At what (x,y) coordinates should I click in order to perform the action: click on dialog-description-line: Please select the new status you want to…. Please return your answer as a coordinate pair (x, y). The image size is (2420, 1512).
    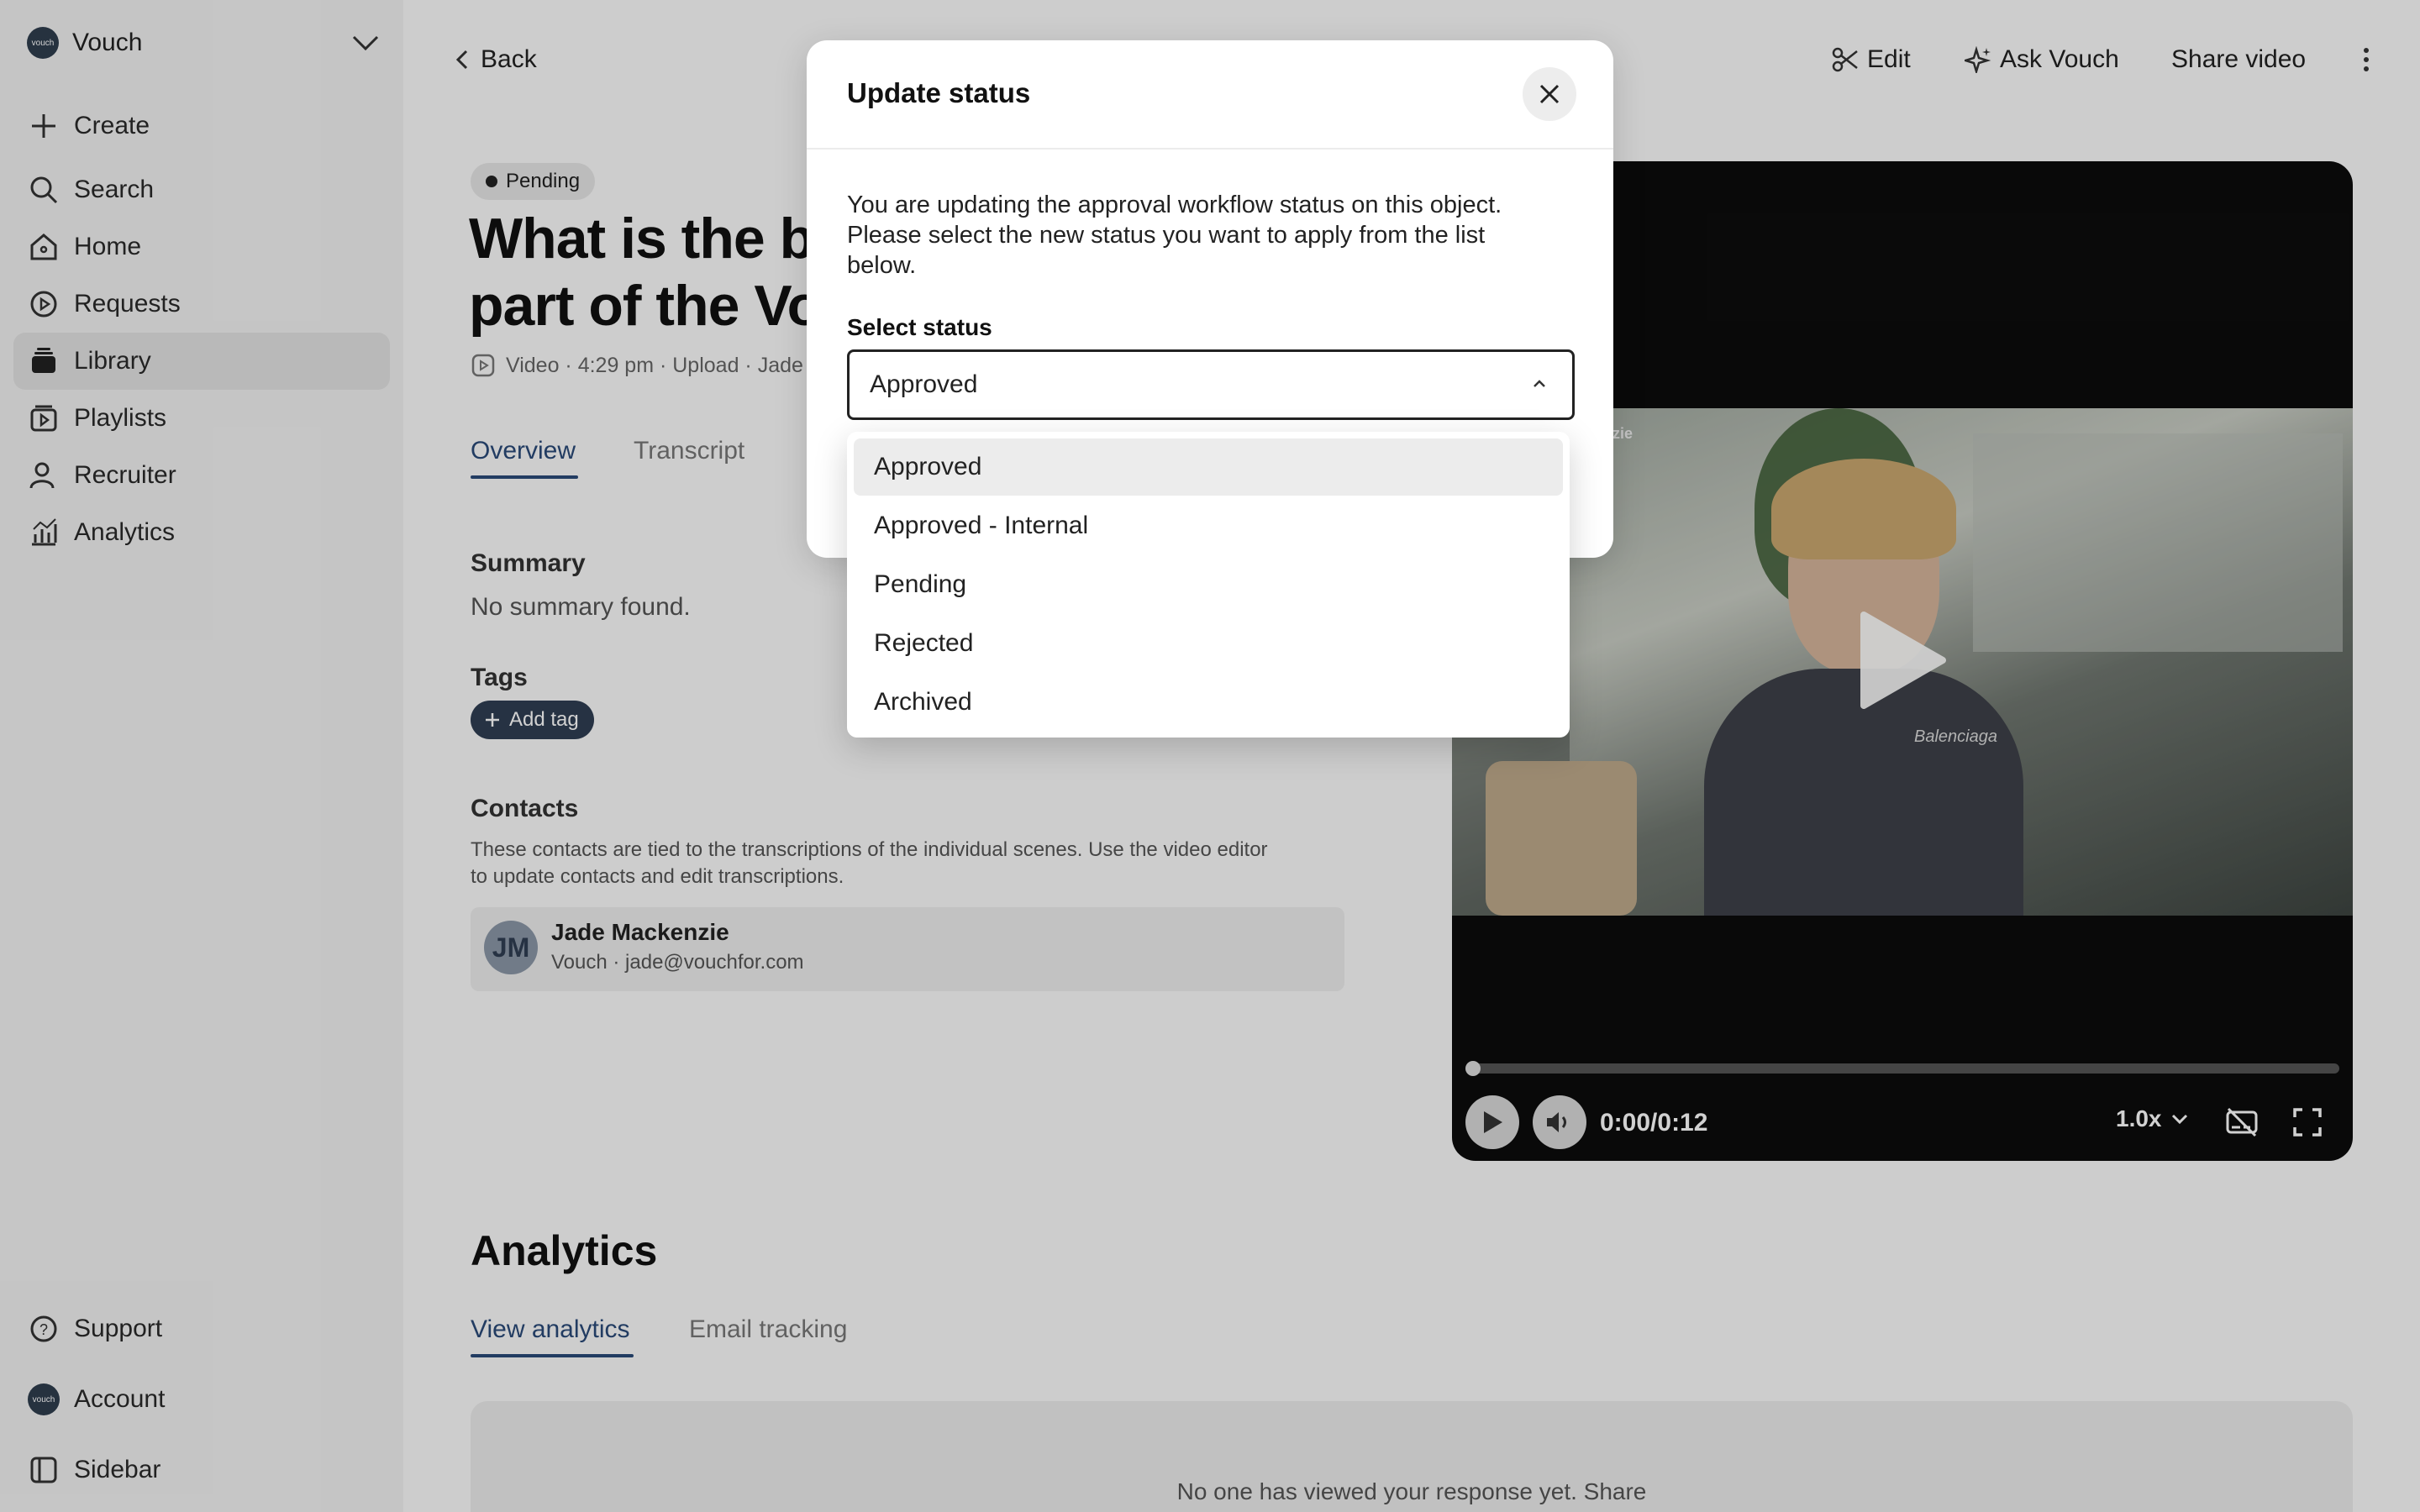
    Looking at the image, I should click on (1166, 235).